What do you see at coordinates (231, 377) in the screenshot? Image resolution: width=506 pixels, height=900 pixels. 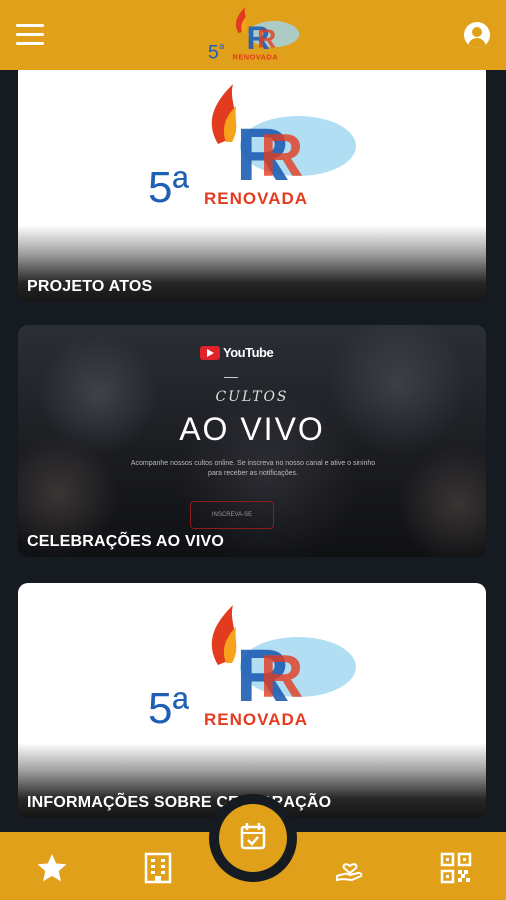 I see `divider` at bounding box center [231, 377].